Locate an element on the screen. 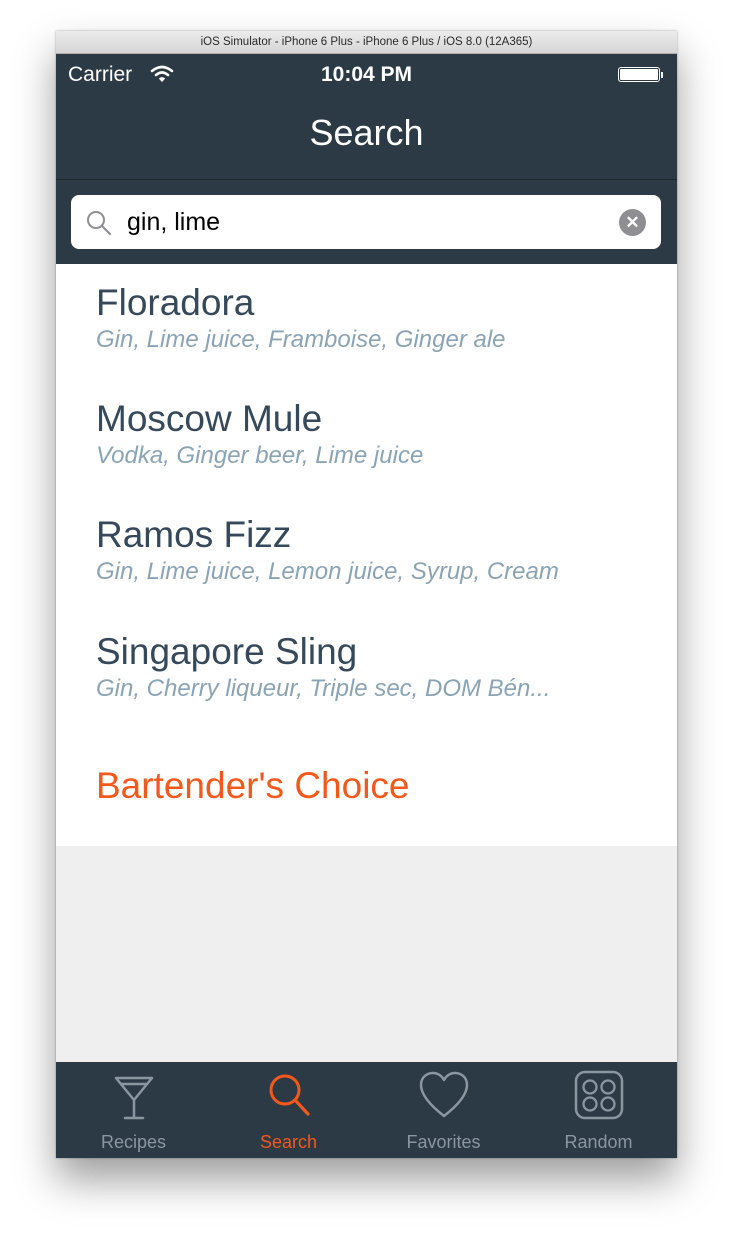 The height and width of the screenshot is (1238, 733). page-title: Search is located at coordinates (366, 132).